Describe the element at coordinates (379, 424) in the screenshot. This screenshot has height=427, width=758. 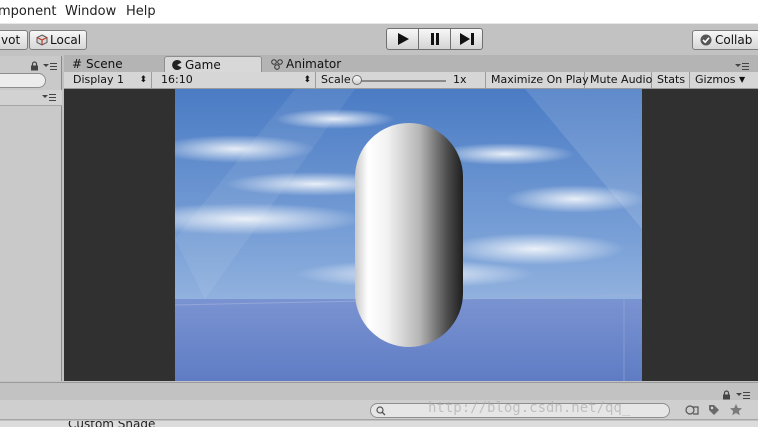
I see `project-content: Custom Shade` at that location.